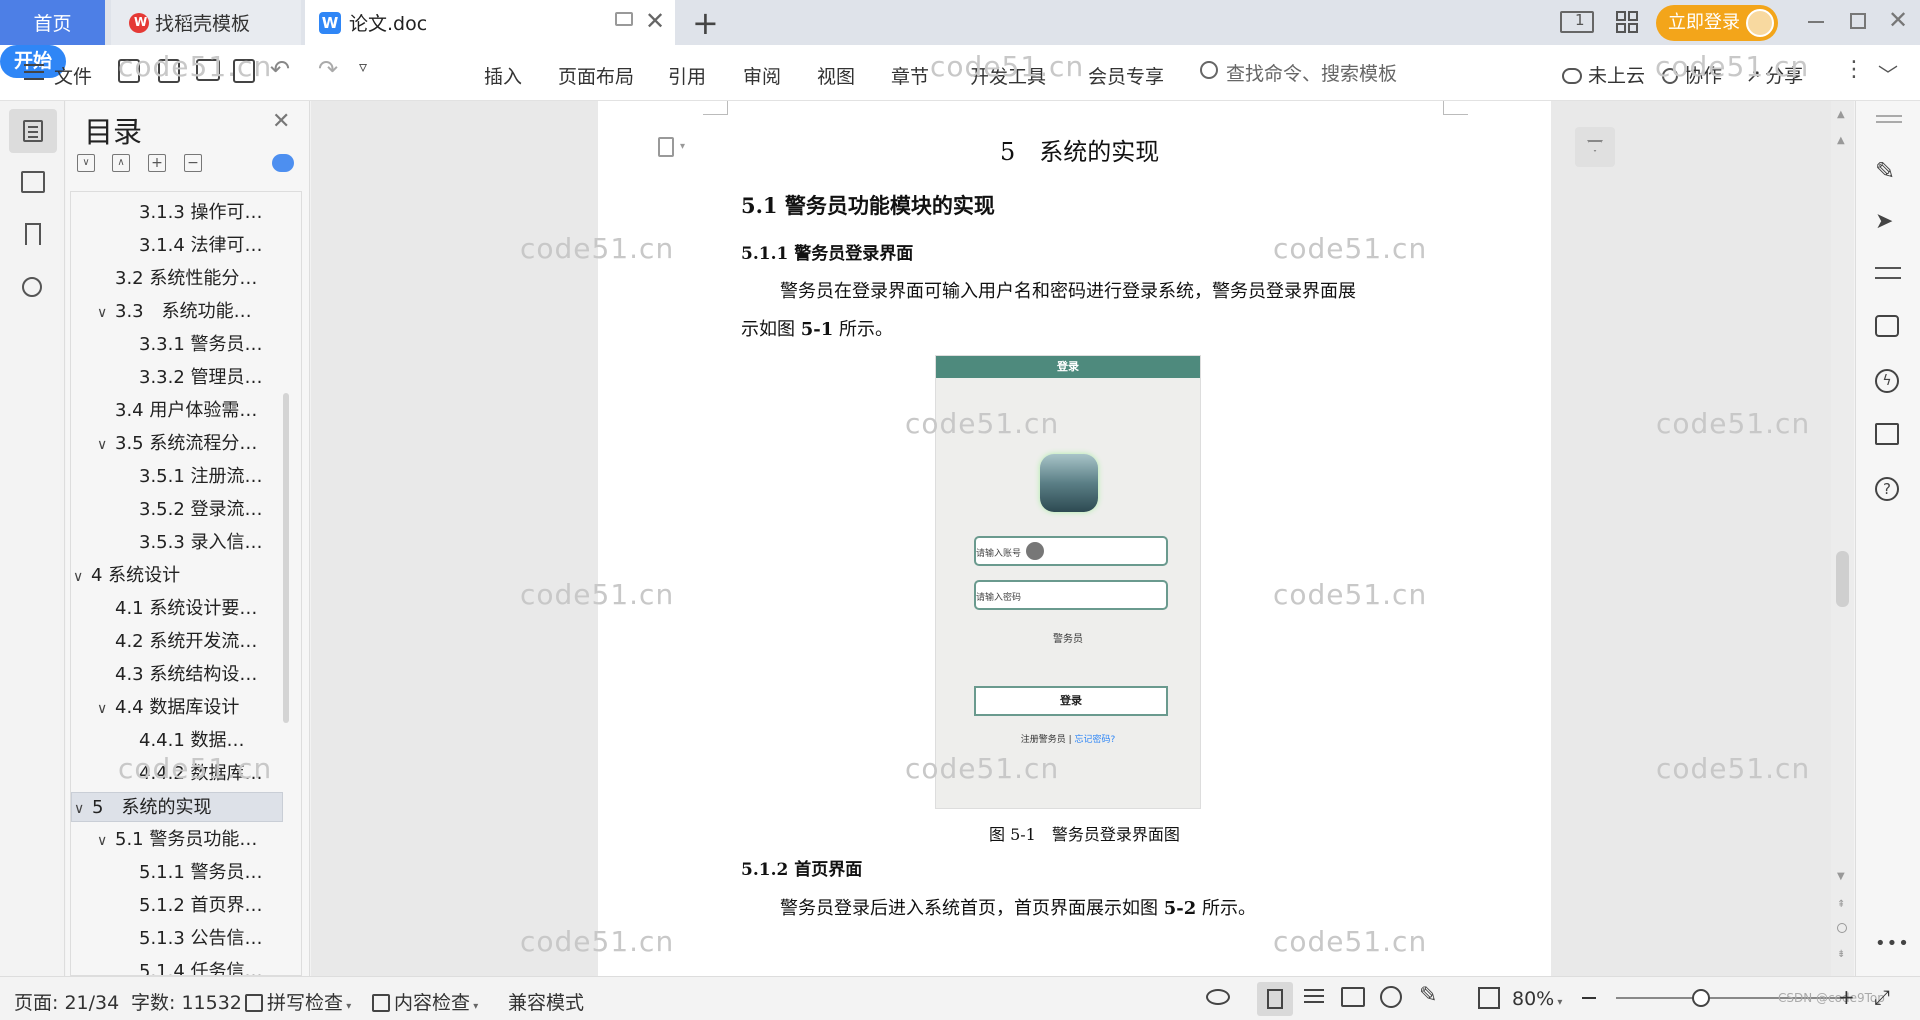  Describe the element at coordinates (1841, 876) in the screenshot. I see `scroll-down-icon: ▼` at that location.